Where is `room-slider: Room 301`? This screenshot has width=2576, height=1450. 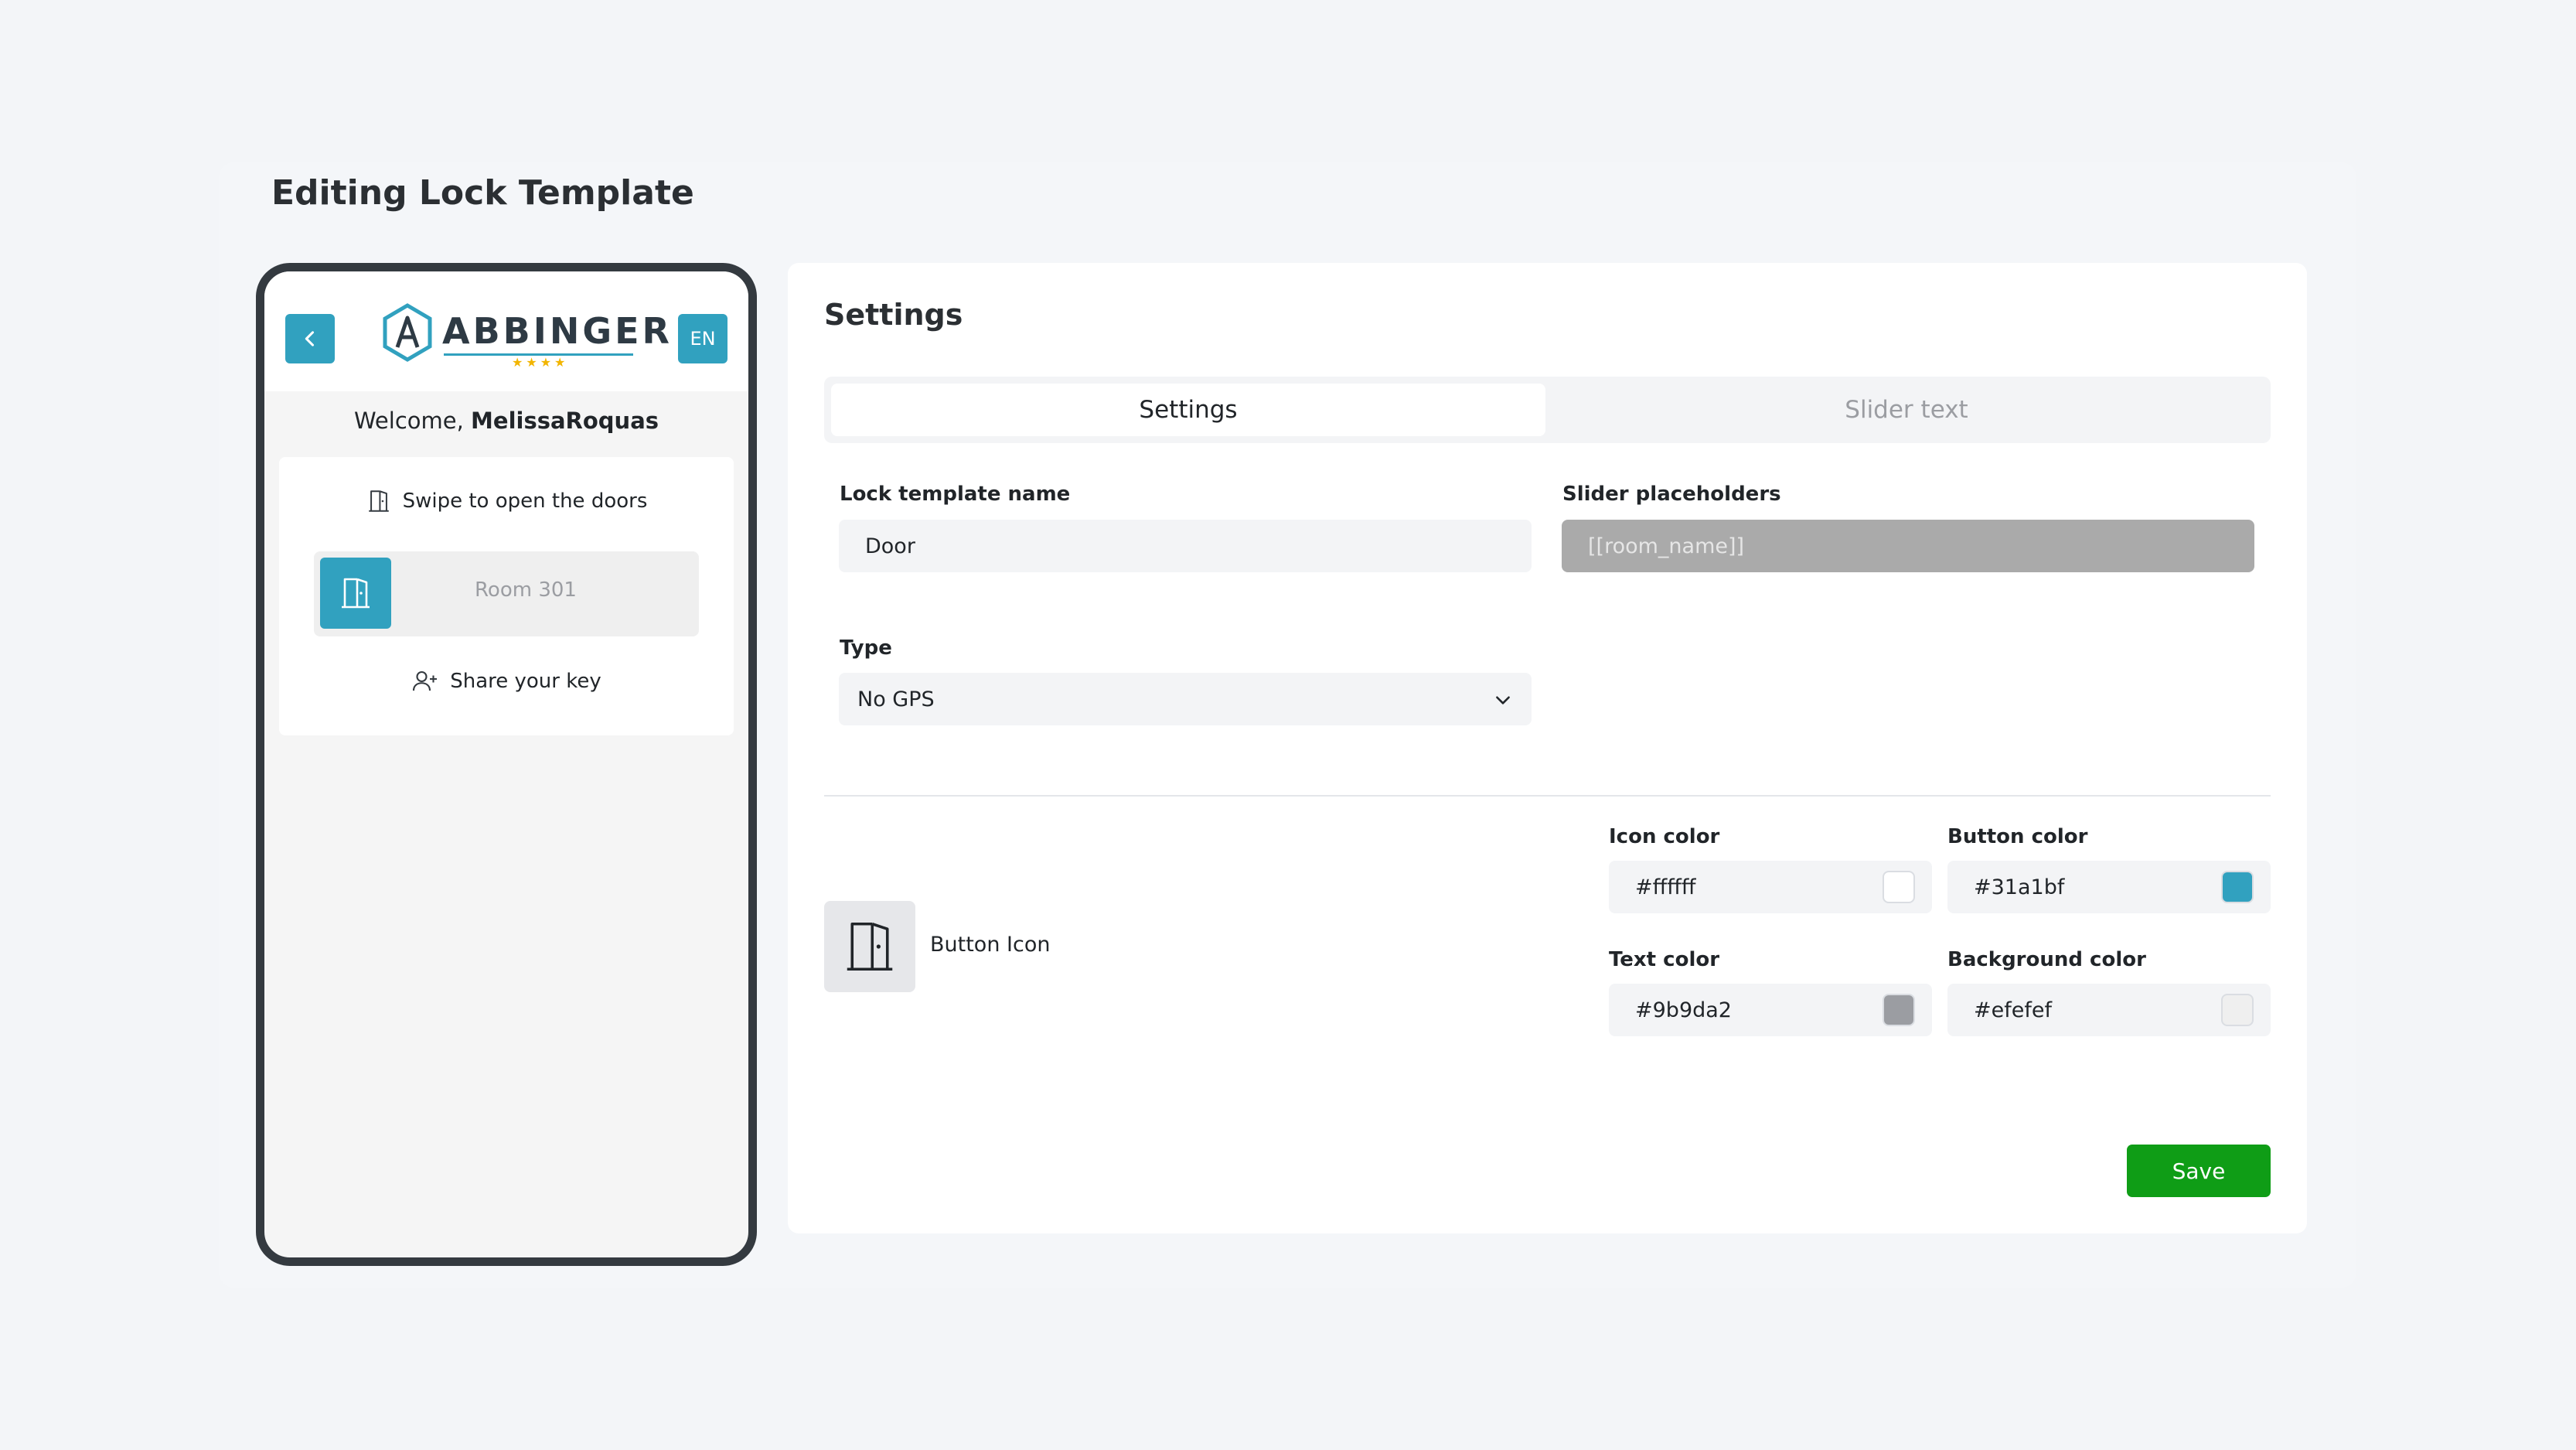 room-slider: Room 301 is located at coordinates (506, 593).